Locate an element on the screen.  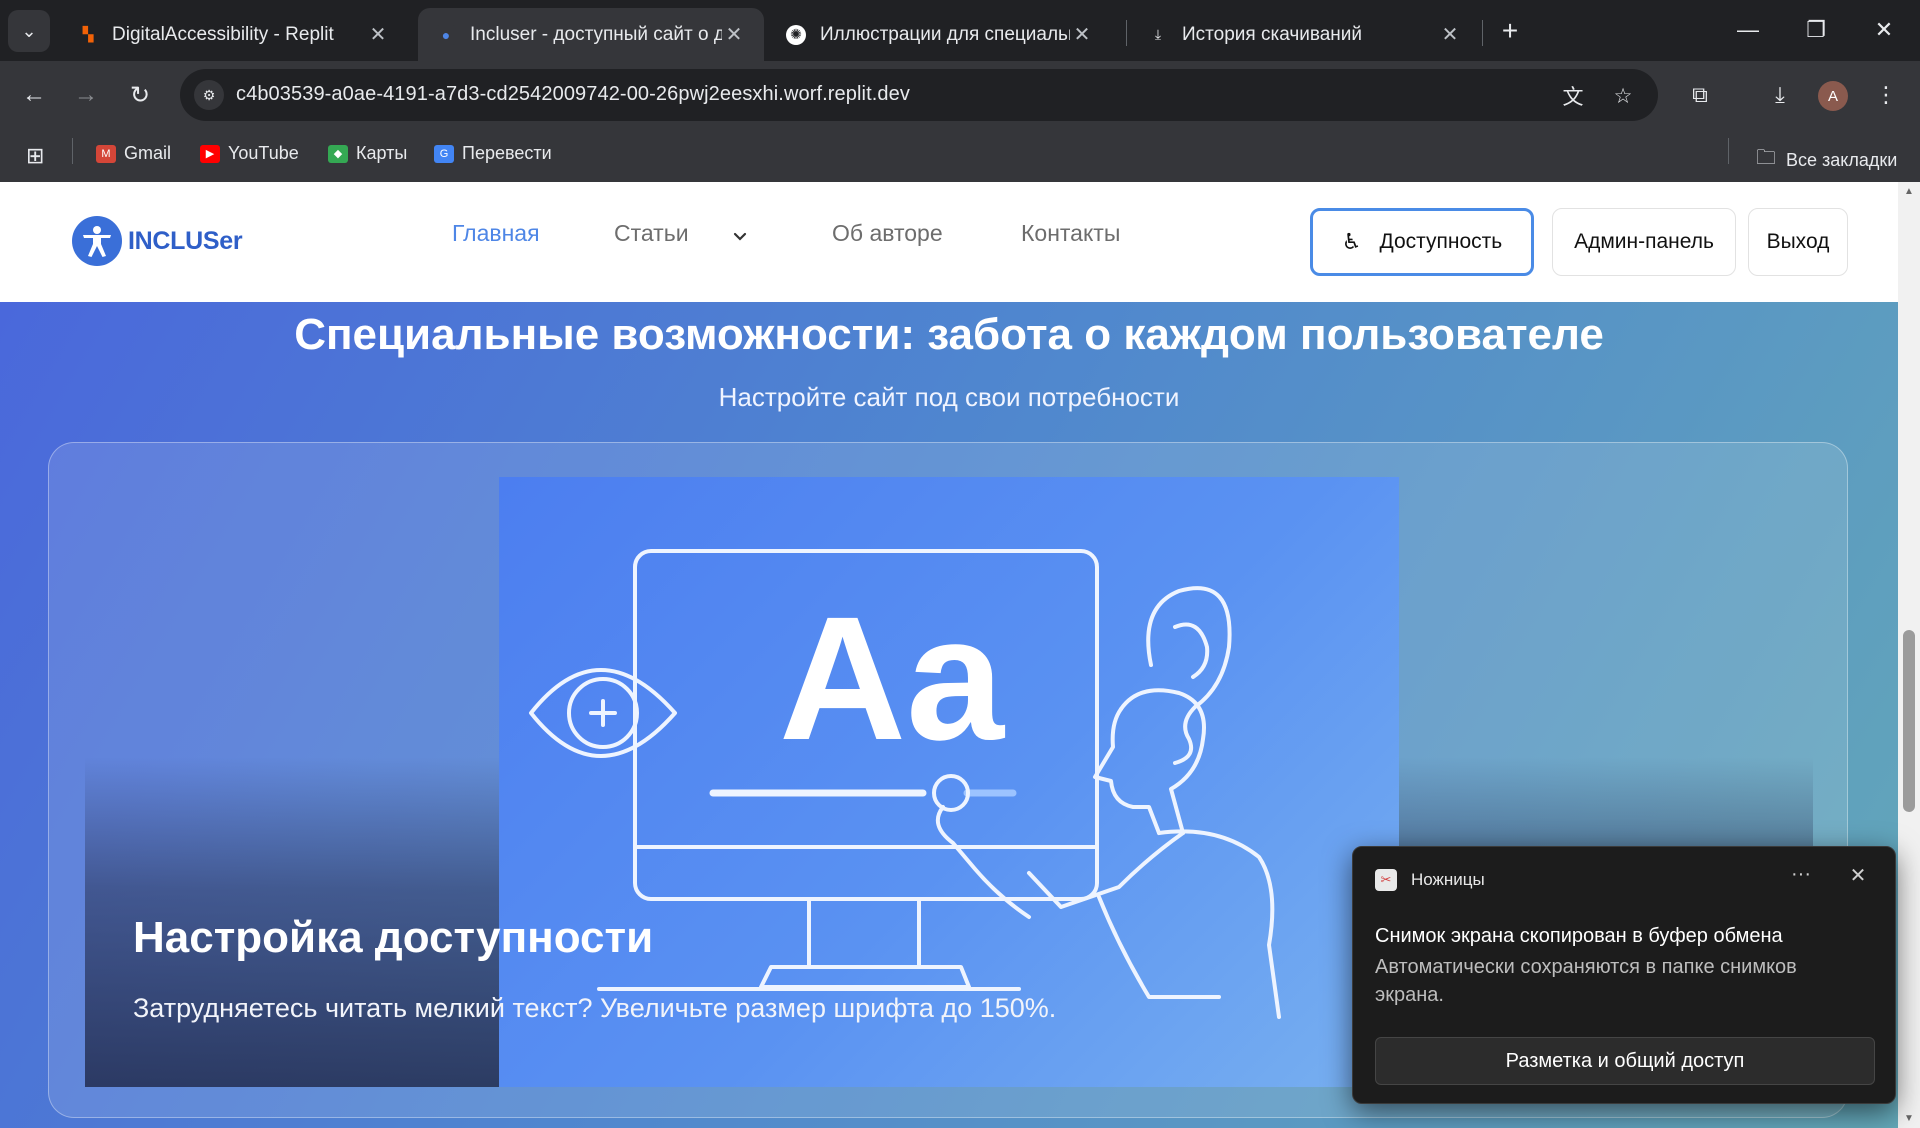
arrow-right-icon: → is located at coordinates (86, 94).